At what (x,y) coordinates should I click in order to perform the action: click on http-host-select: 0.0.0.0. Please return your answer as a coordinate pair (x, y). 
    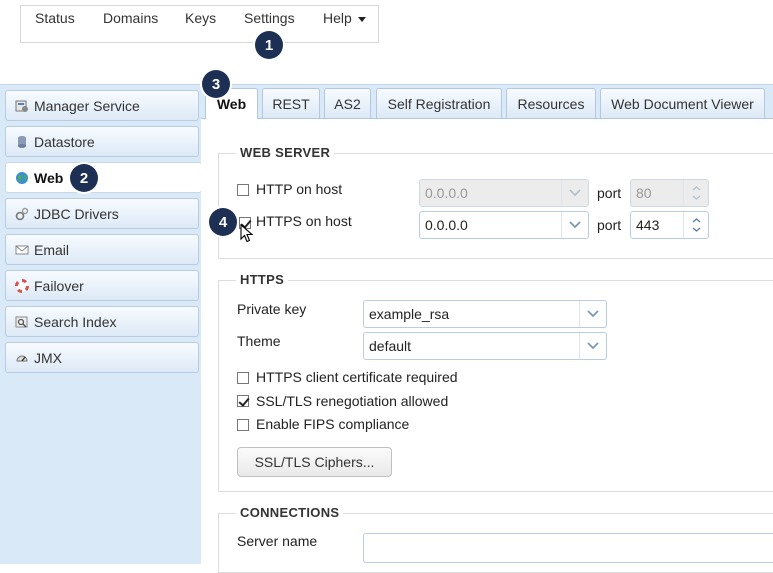
    Looking at the image, I should click on (504, 193).